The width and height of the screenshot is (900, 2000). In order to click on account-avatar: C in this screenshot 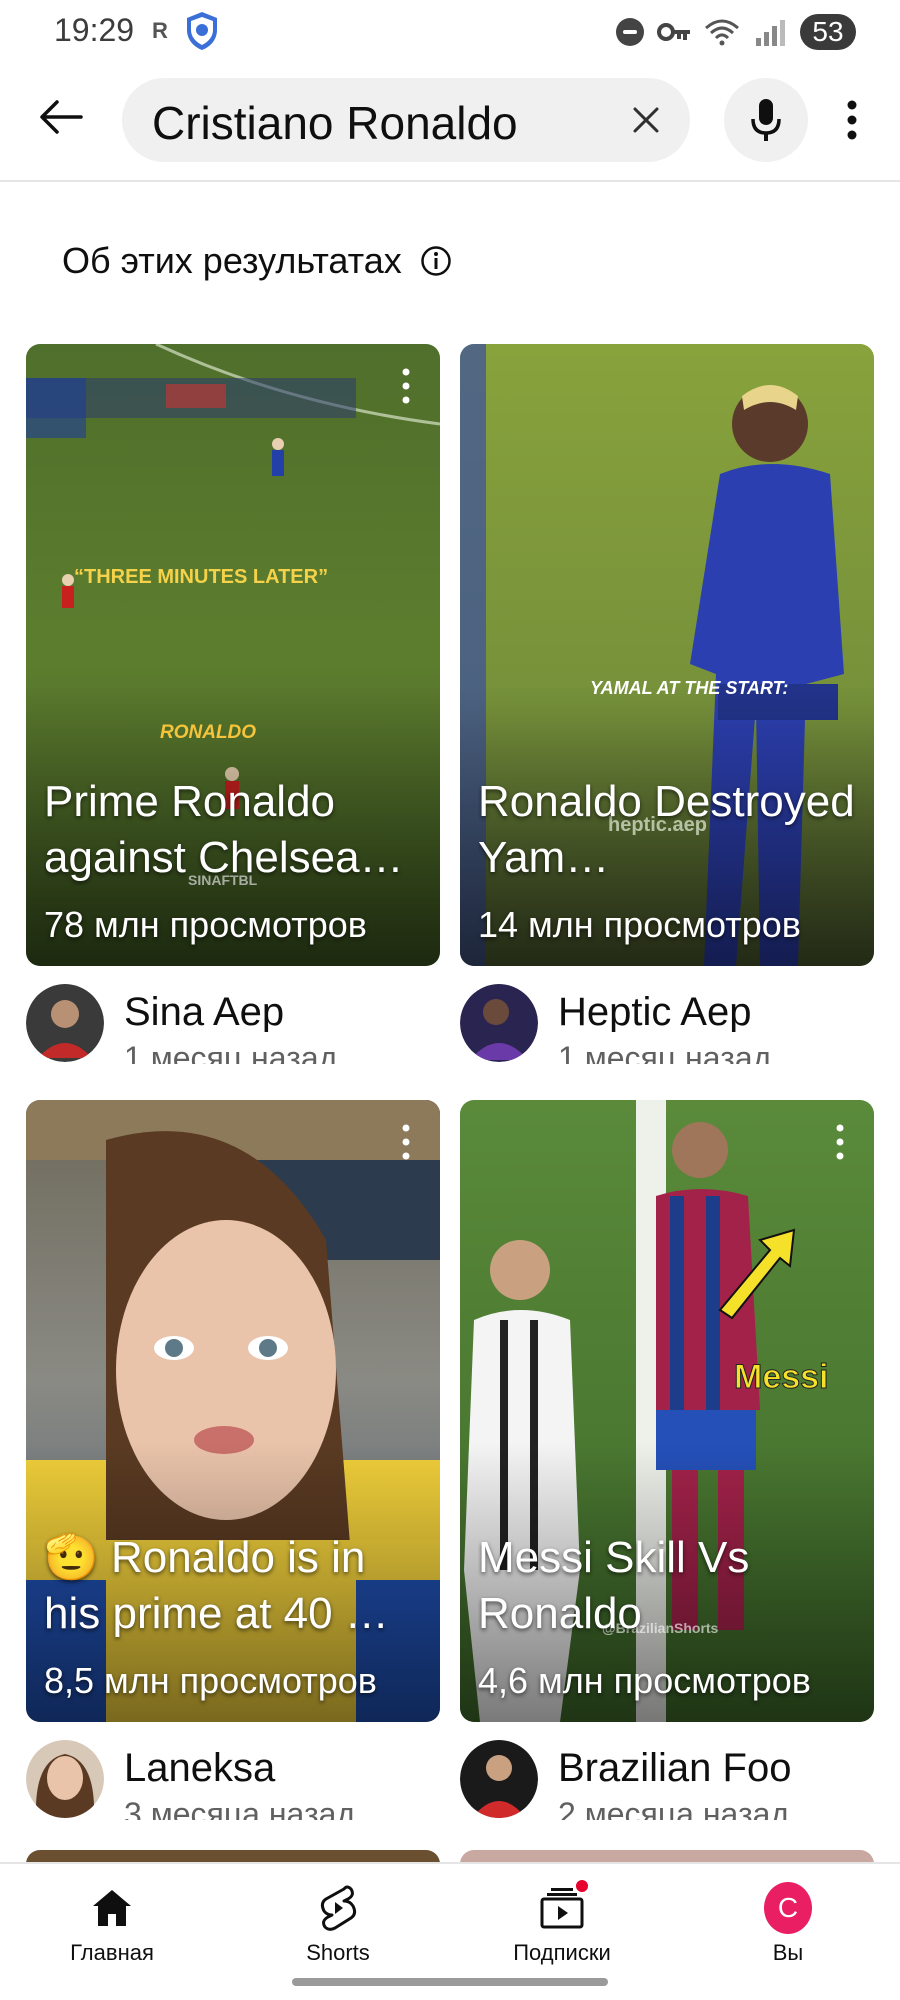, I will do `click(788, 1908)`.